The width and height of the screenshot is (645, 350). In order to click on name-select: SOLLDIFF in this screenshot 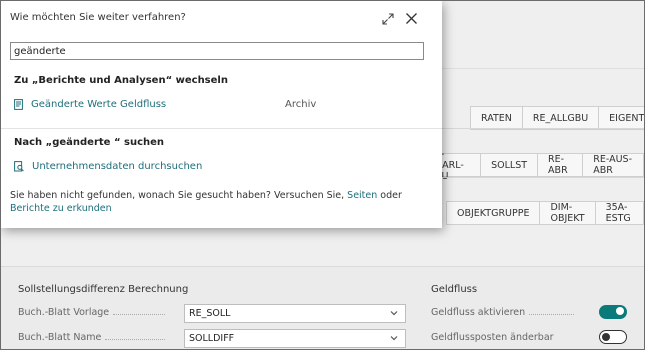, I will do `click(295, 338)`.